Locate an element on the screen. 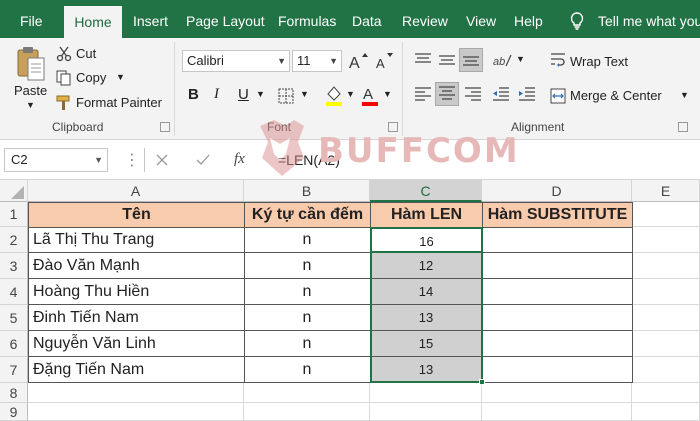 This screenshot has height=421, width=700. copy-dropdown-icon: ▼ is located at coordinates (120, 77).